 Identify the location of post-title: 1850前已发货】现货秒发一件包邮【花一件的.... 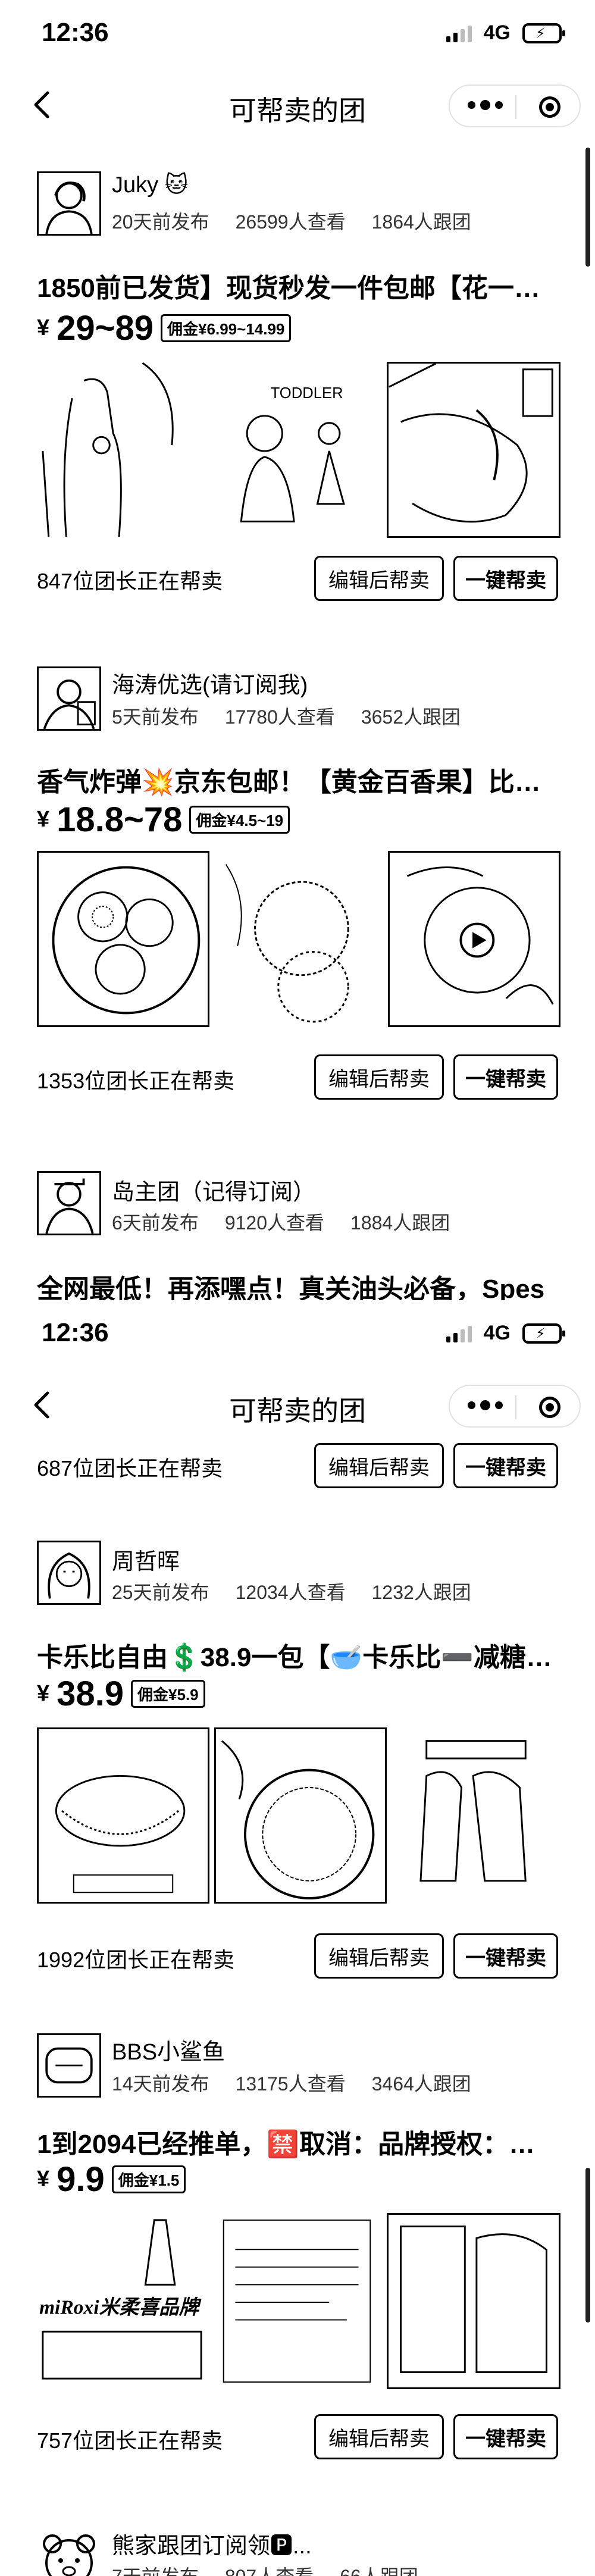
(298, 286).